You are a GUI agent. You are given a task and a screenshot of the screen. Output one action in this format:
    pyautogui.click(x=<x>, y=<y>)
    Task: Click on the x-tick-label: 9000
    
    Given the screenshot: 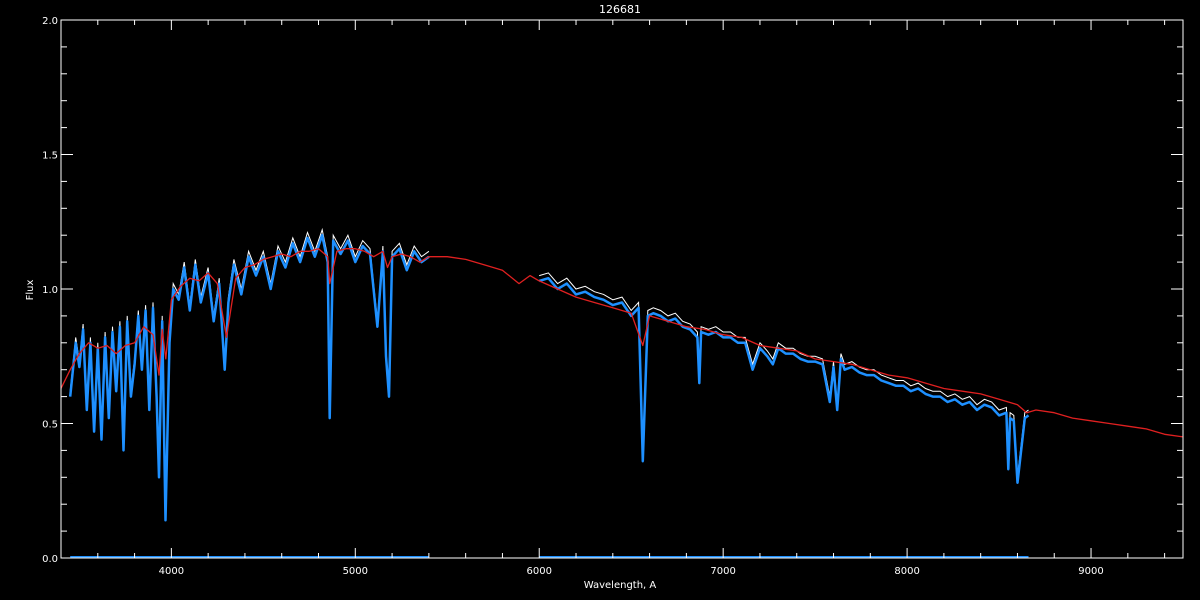 What is the action you would take?
    pyautogui.click(x=1090, y=571)
    